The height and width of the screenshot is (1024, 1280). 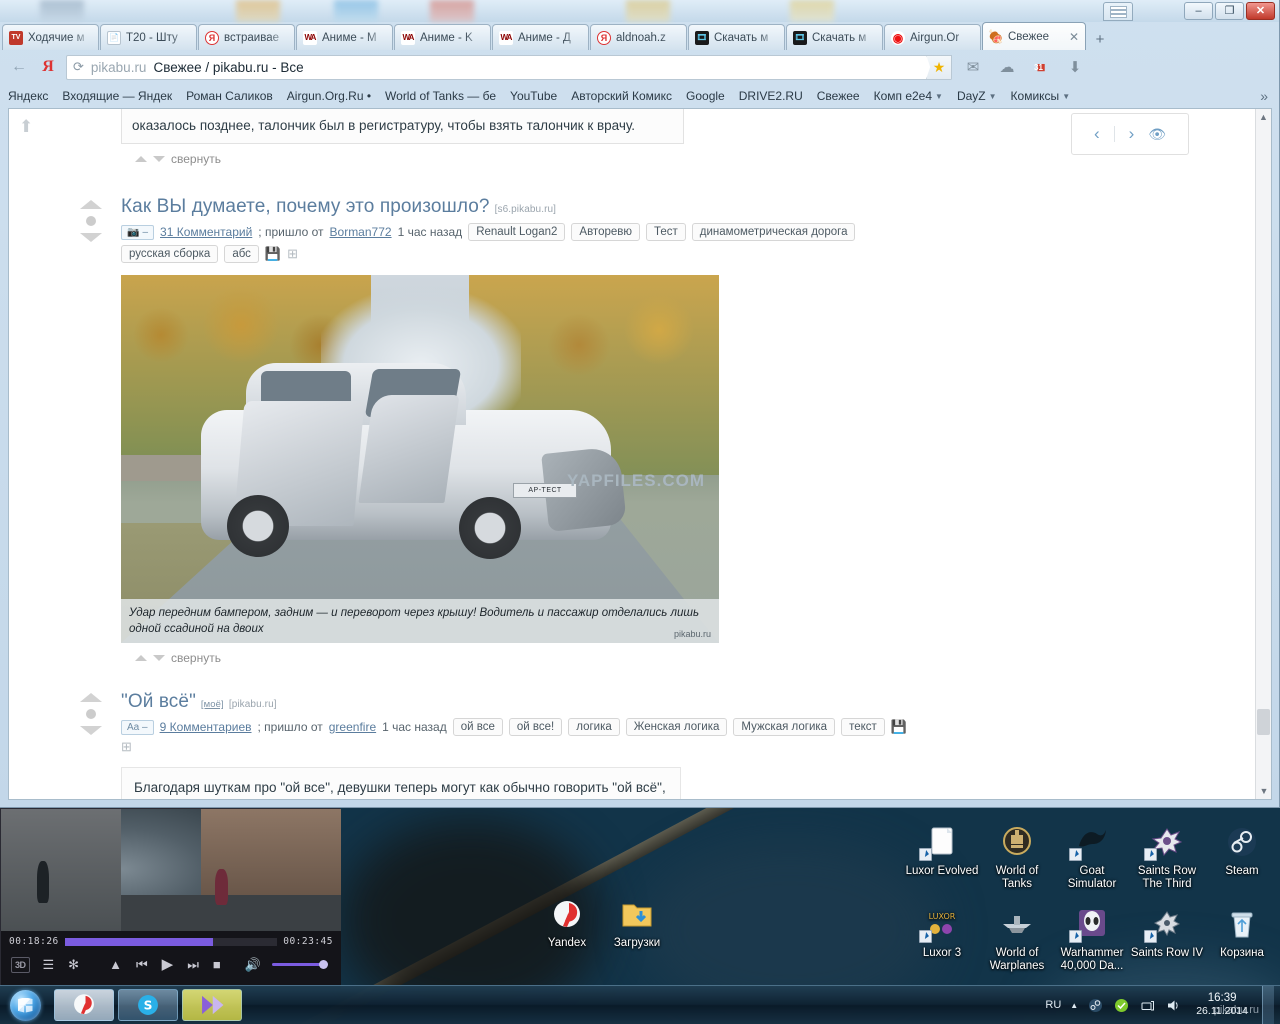 What do you see at coordinates (540, 37) in the screenshot?
I see `tab-5: WA Аниме - Д` at bounding box center [540, 37].